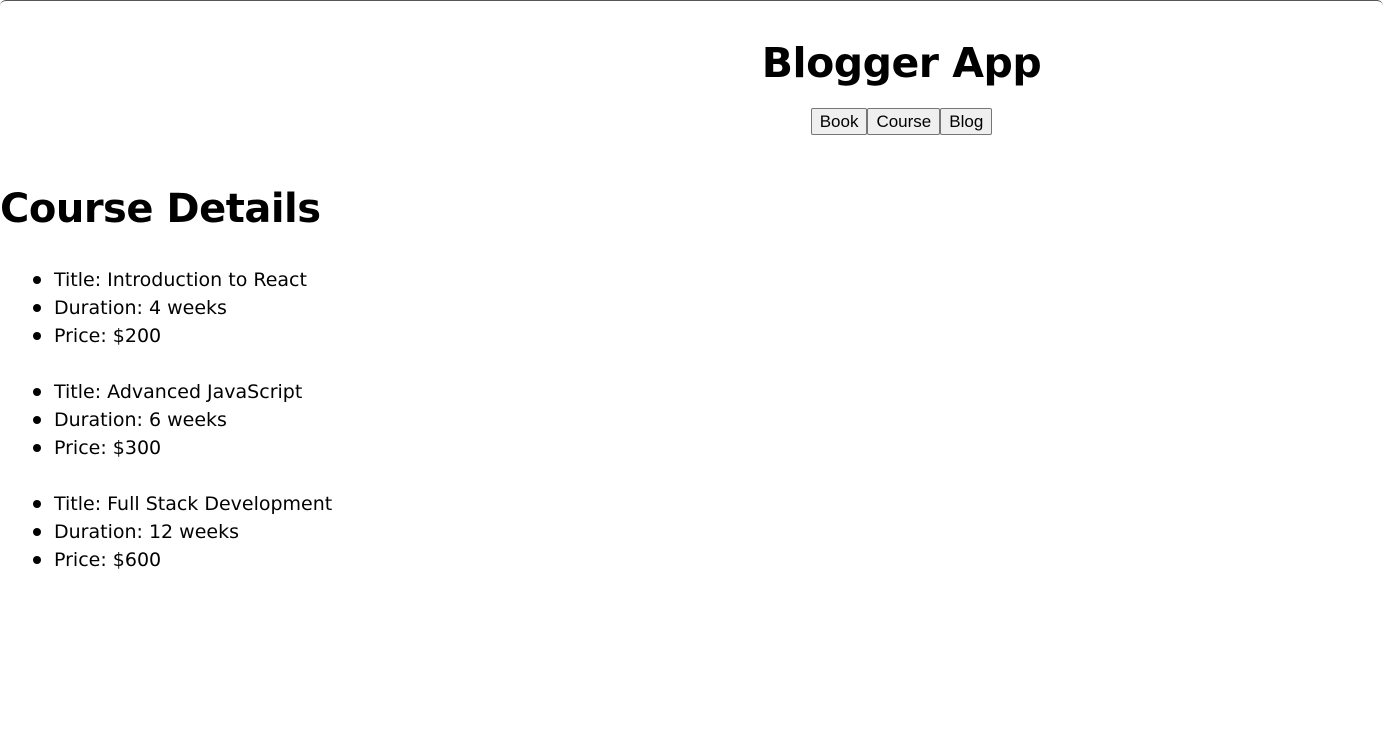 This screenshot has height=740, width=1383. I want to click on nav-bar: Book Course Blog, so click(901, 121).